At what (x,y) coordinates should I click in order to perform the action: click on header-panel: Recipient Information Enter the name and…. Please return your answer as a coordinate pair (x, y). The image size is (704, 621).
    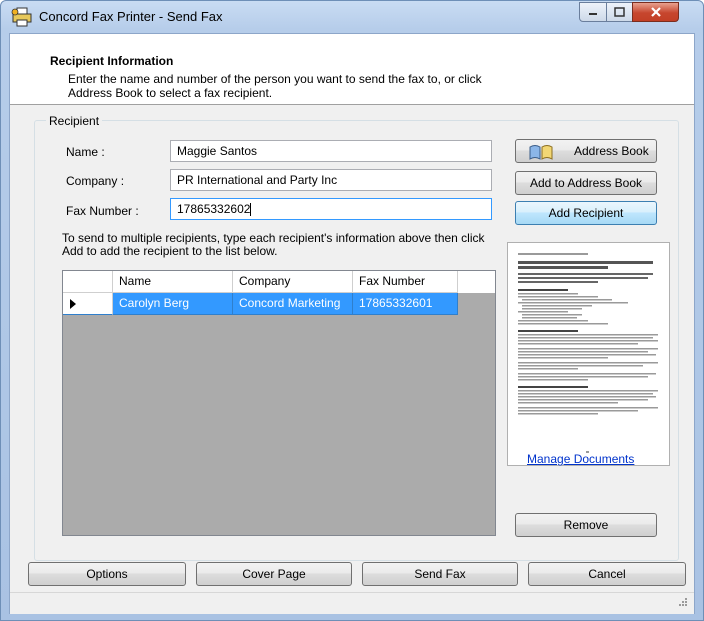
    Looking at the image, I should click on (352, 69).